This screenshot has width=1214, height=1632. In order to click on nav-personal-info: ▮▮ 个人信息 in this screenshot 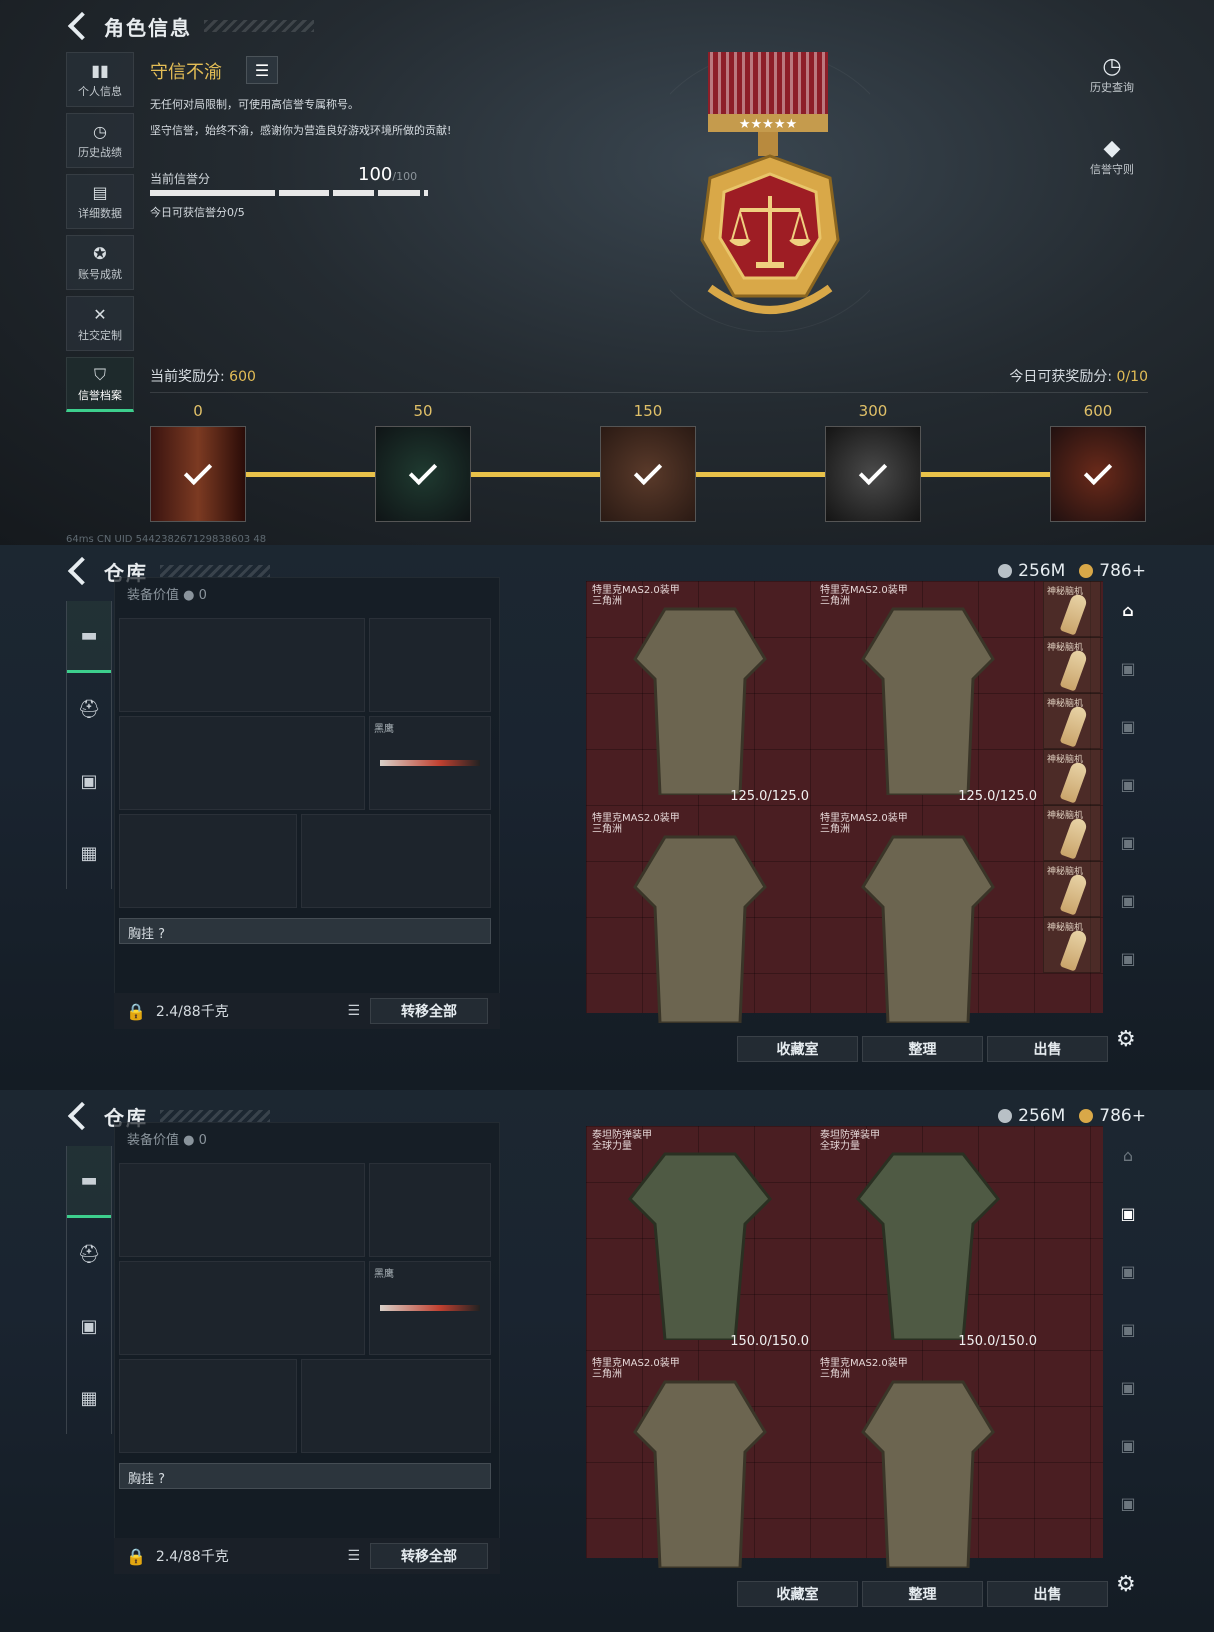, I will do `click(100, 79)`.